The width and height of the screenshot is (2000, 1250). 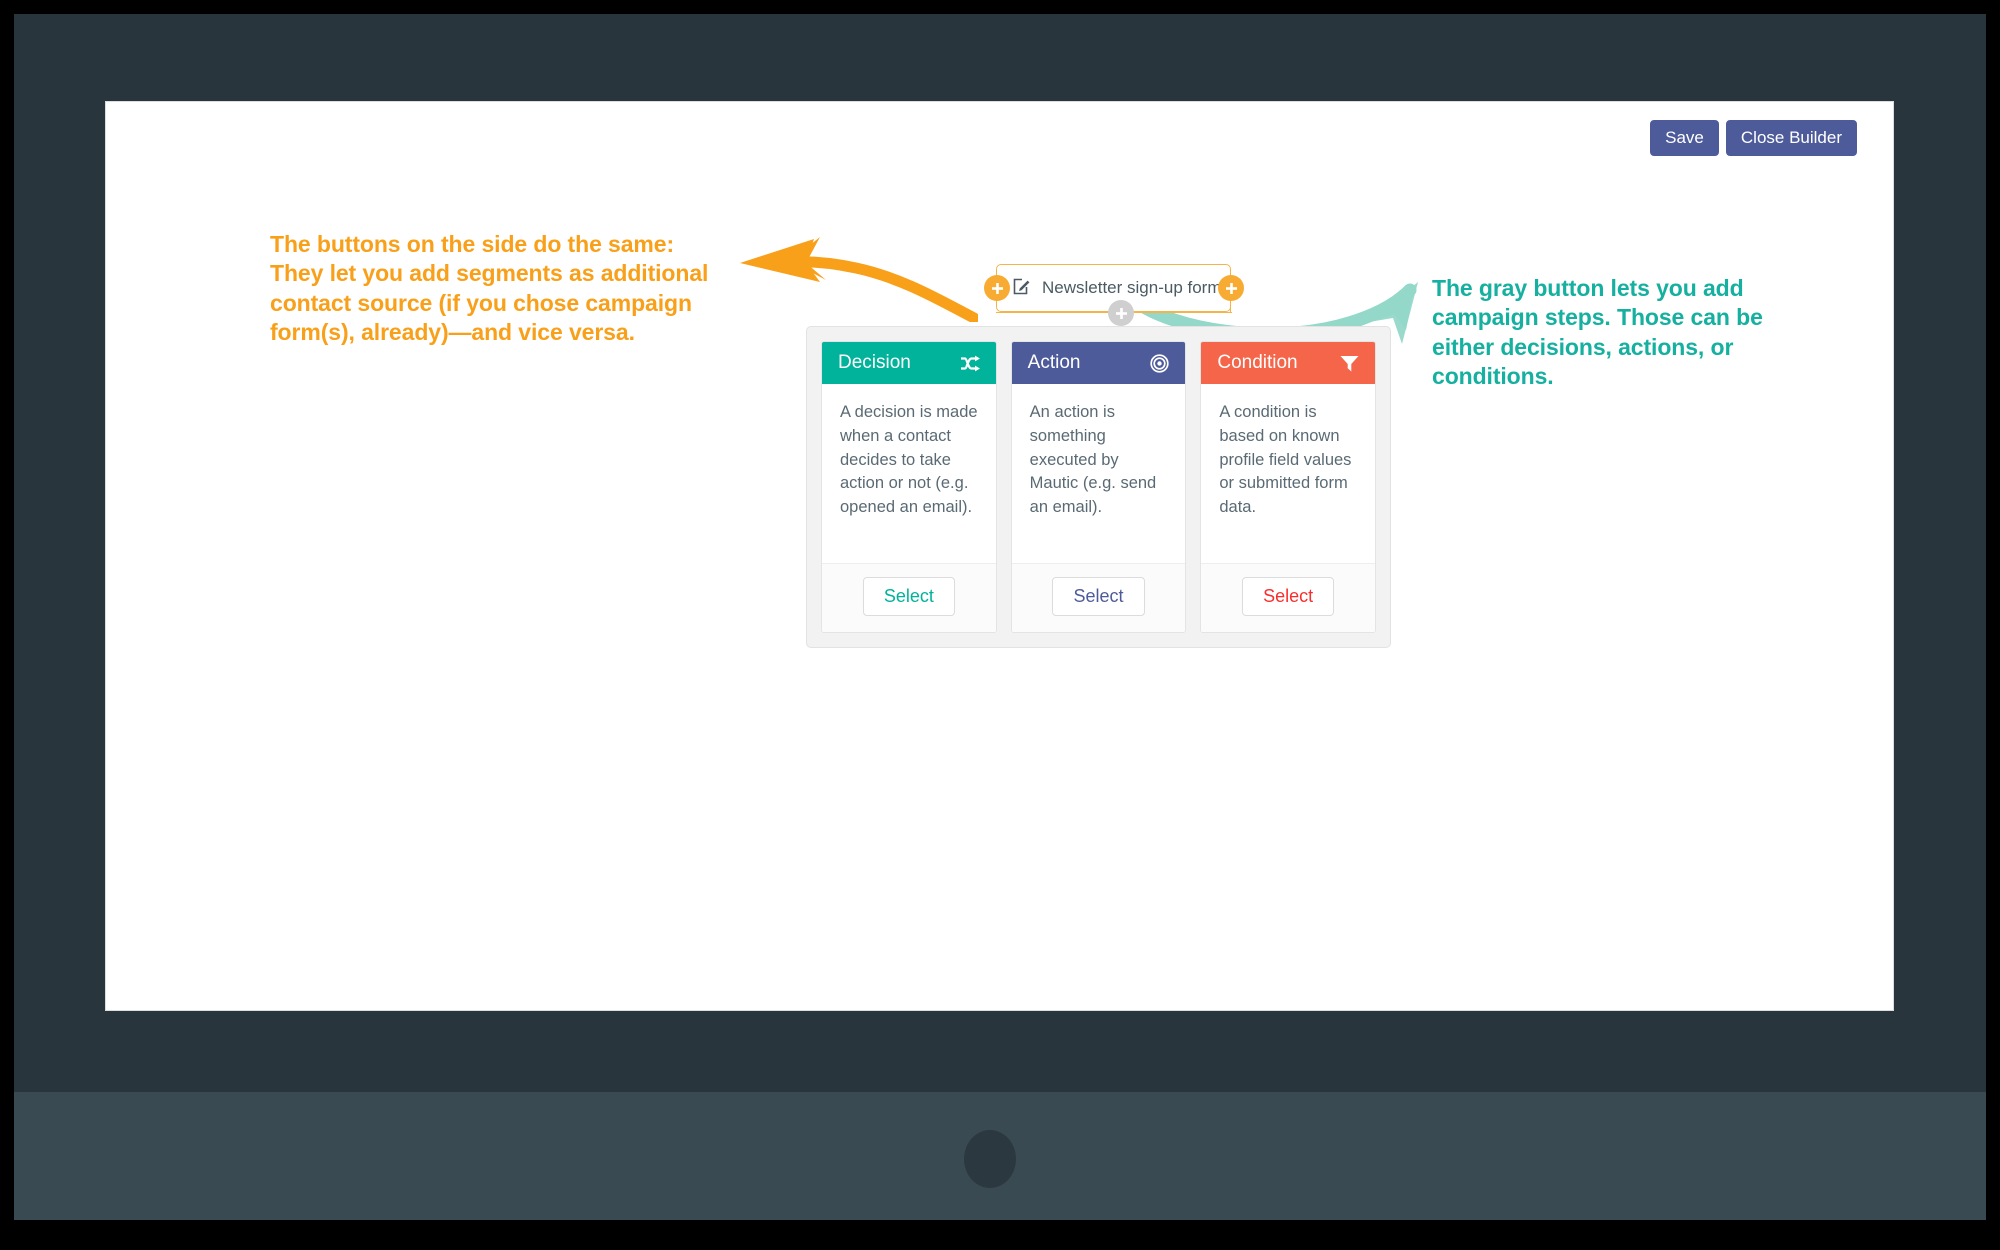 I want to click on shuffle-icon, so click(x=970, y=363).